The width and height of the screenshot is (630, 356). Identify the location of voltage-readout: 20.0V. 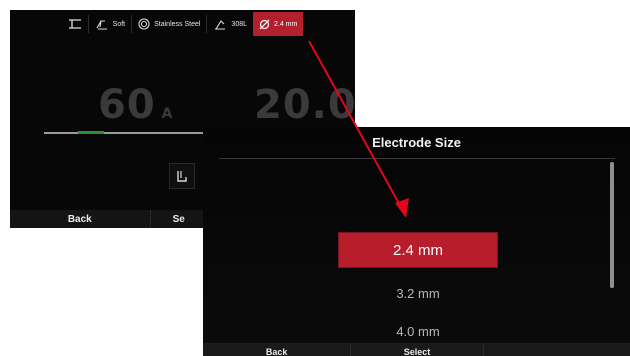
(304, 105).